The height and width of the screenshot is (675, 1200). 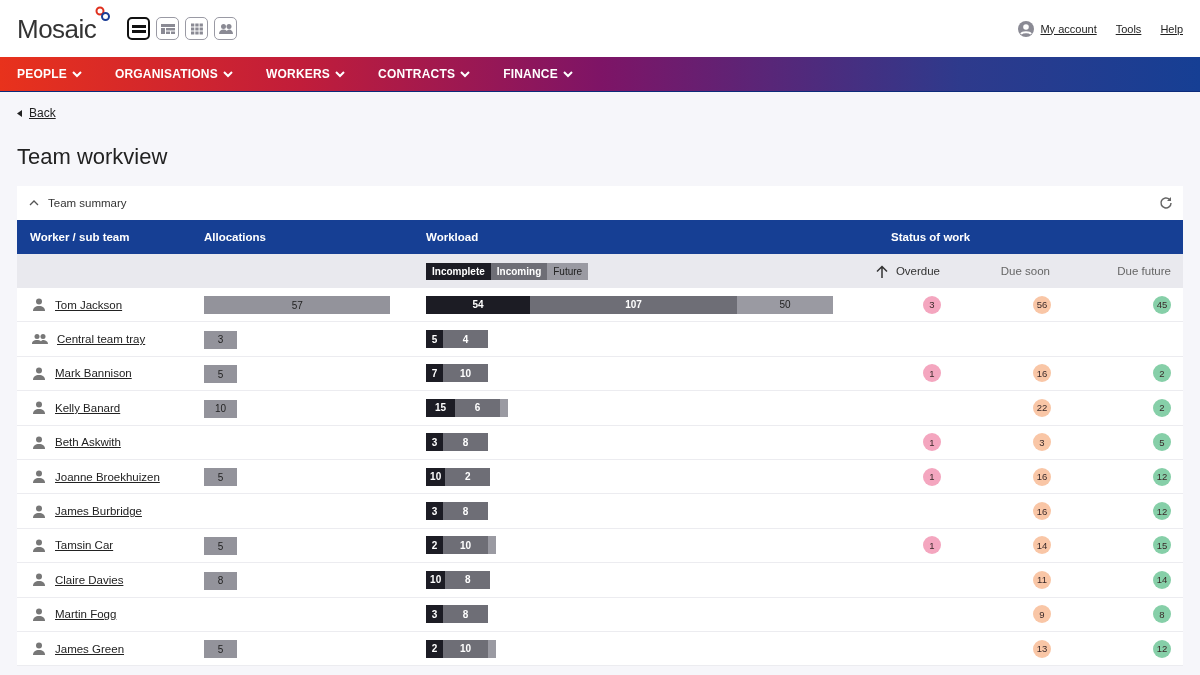 What do you see at coordinates (173, 74) in the screenshot?
I see `nav-menu-item: ORGANISATIONS` at bounding box center [173, 74].